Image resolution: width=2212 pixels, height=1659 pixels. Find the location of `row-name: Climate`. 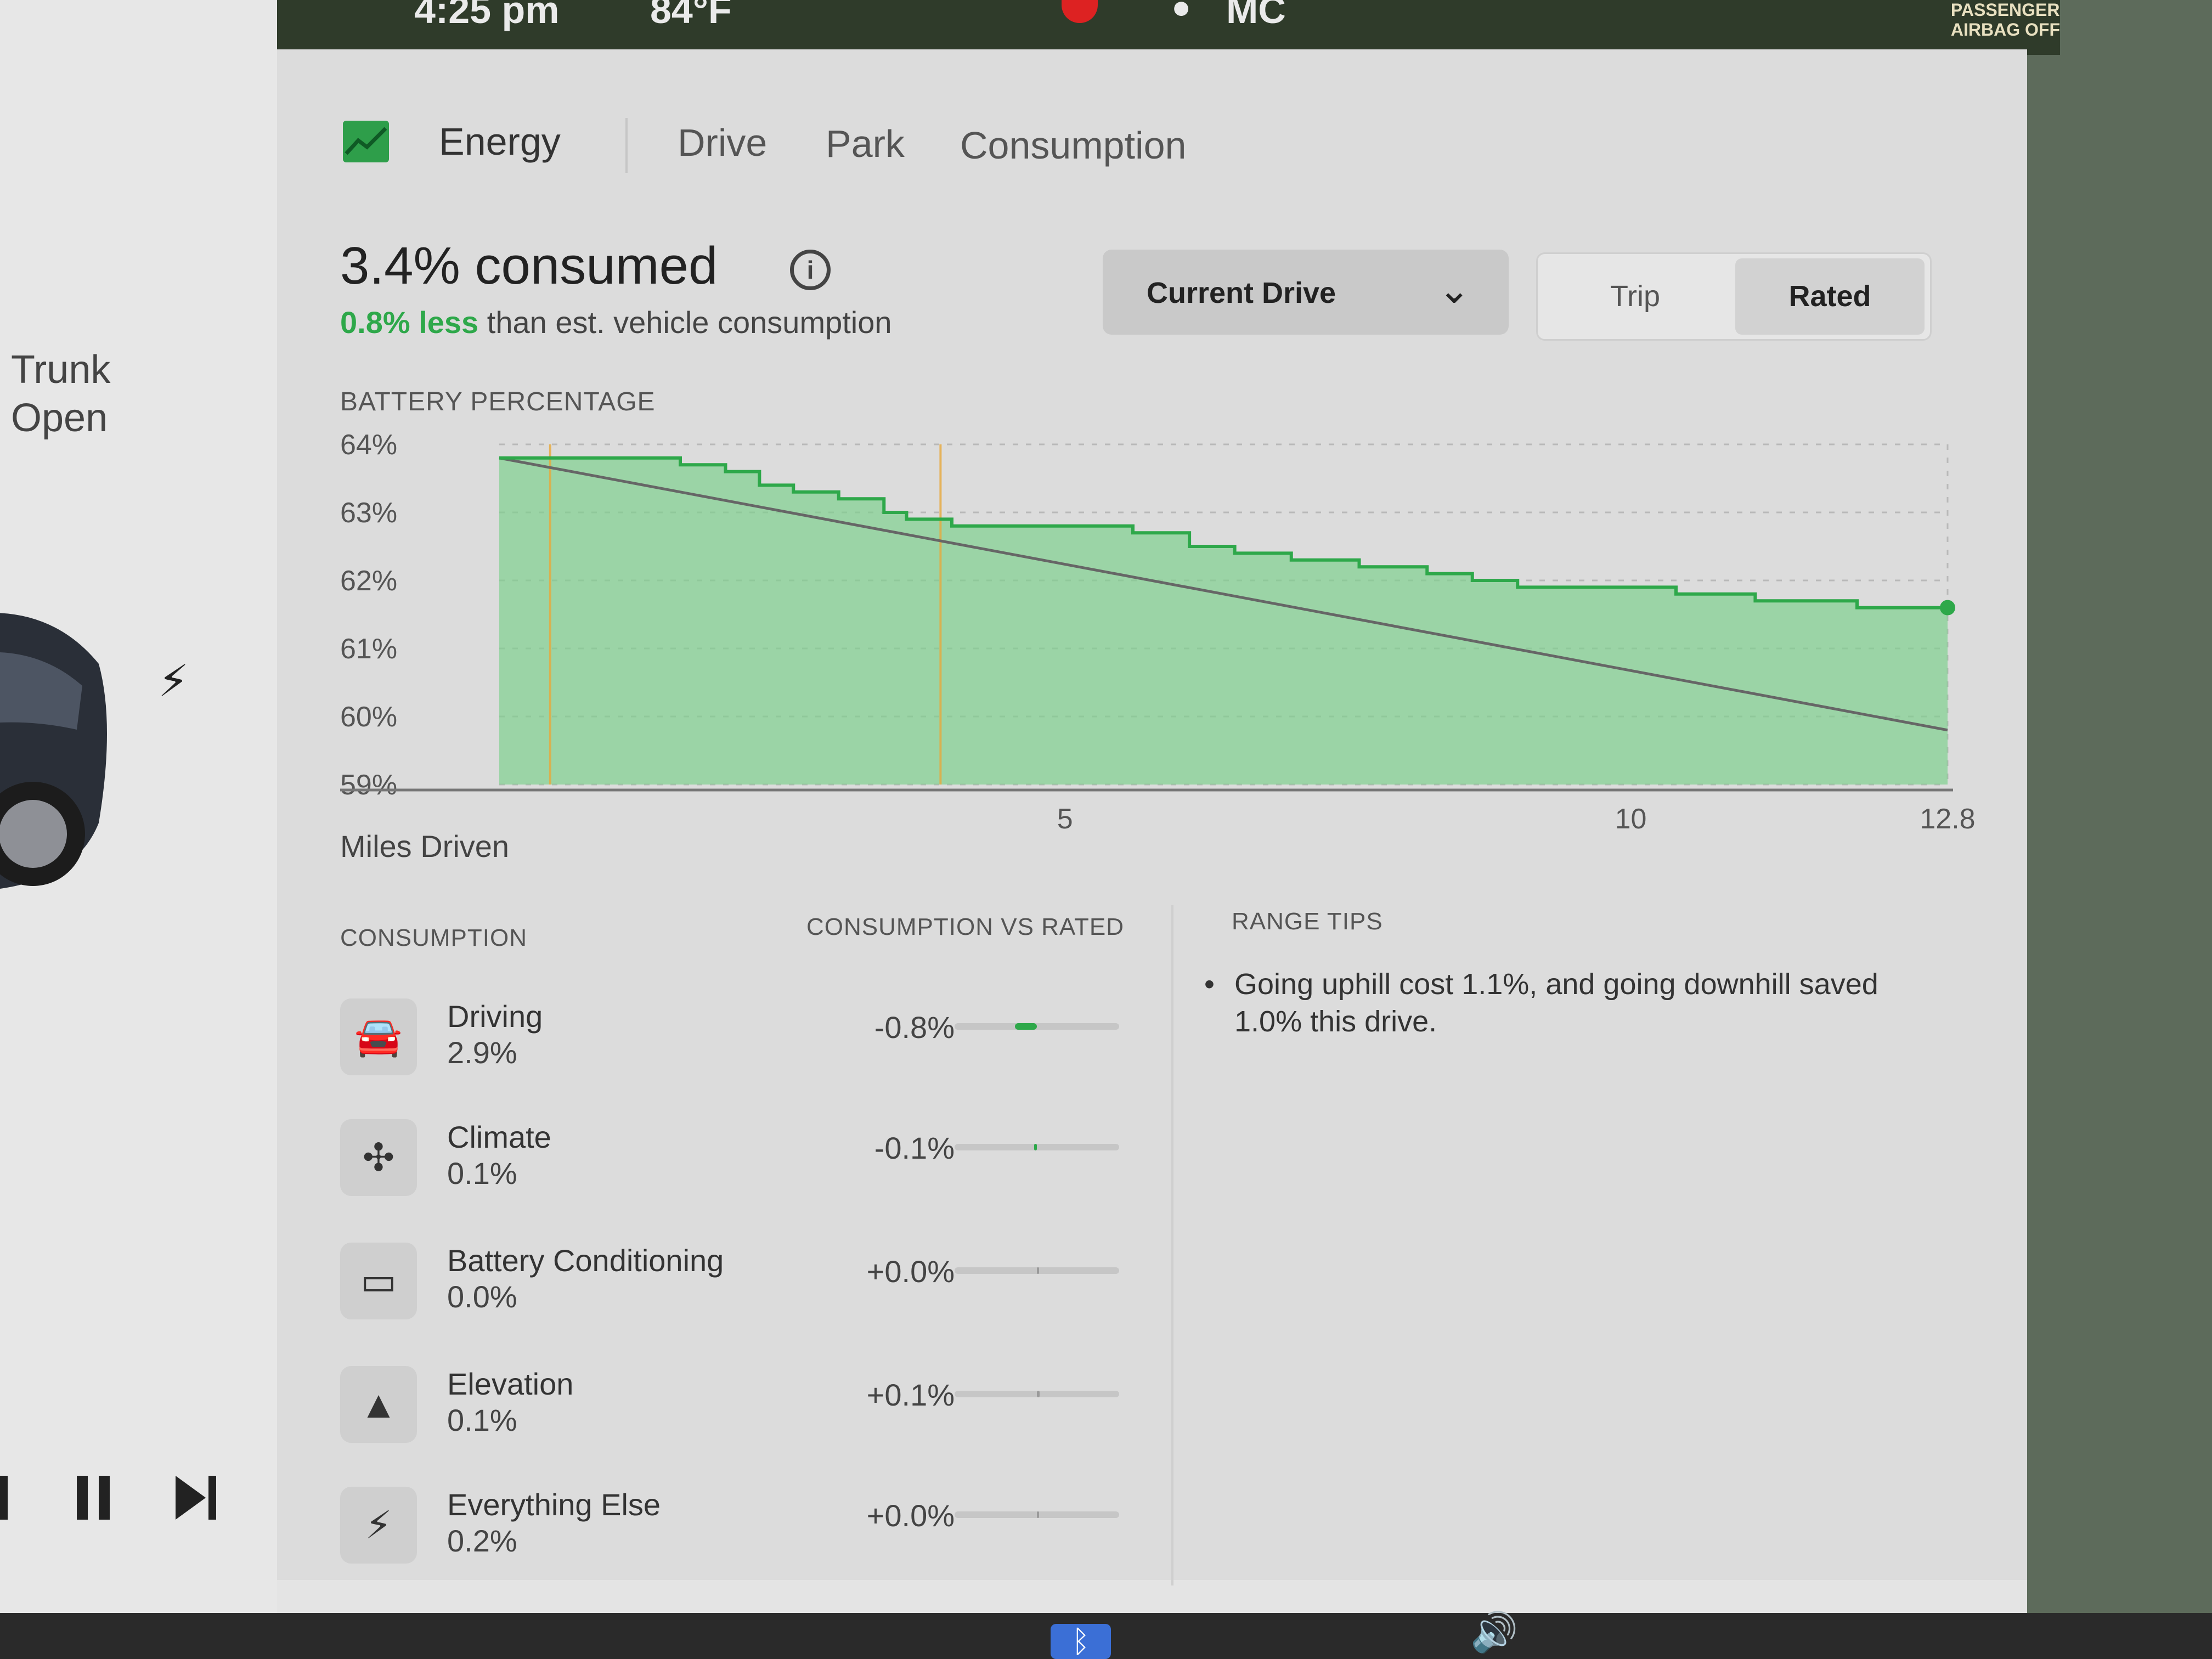

row-name: Climate is located at coordinates (499, 1137).